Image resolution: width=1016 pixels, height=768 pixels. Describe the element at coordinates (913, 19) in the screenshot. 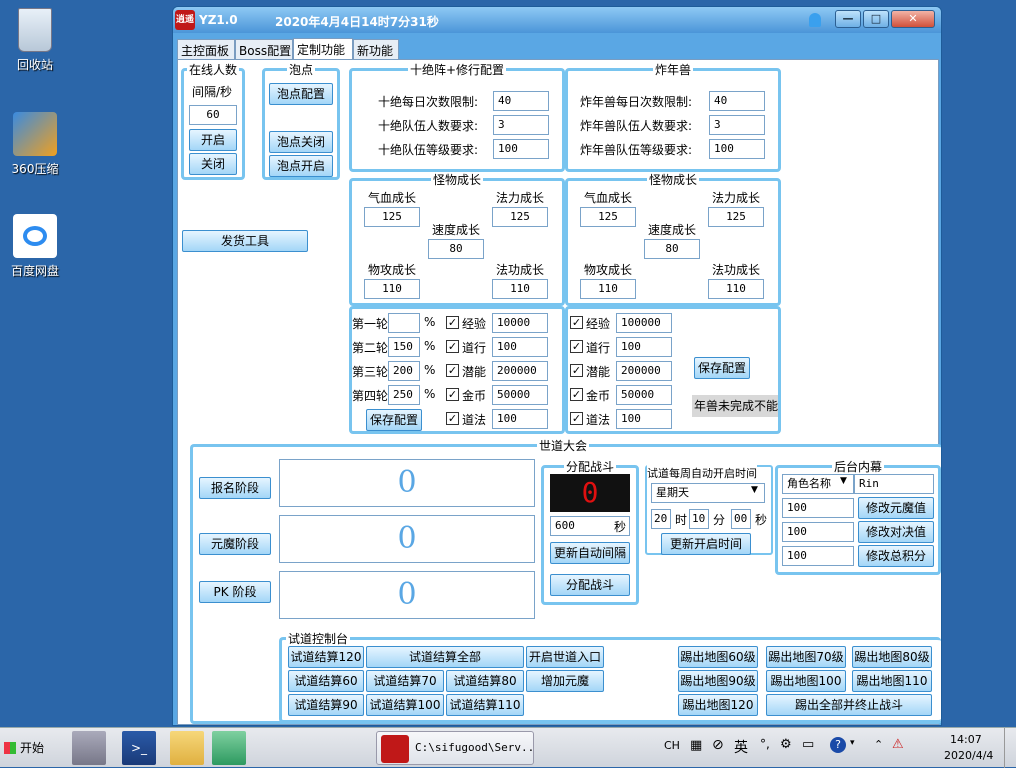

I see `close-button: ✕` at that location.